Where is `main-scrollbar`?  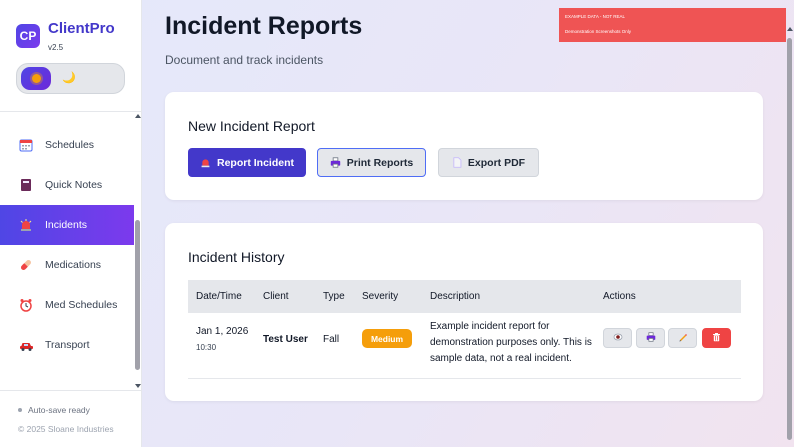 main-scrollbar is located at coordinates (790, 223).